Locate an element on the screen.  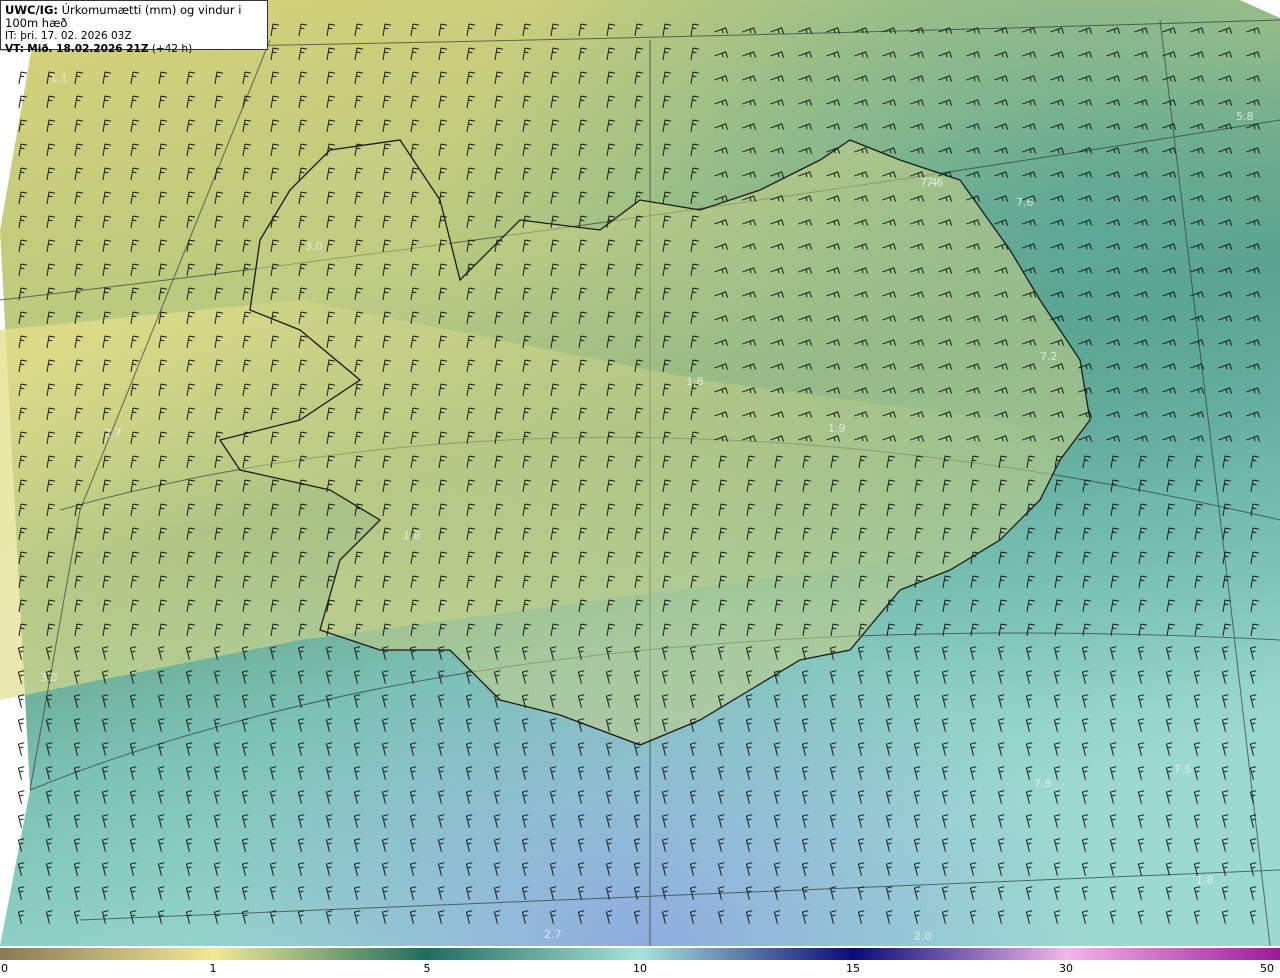
scale-tick-label: 5 is located at coordinates (427, 968).